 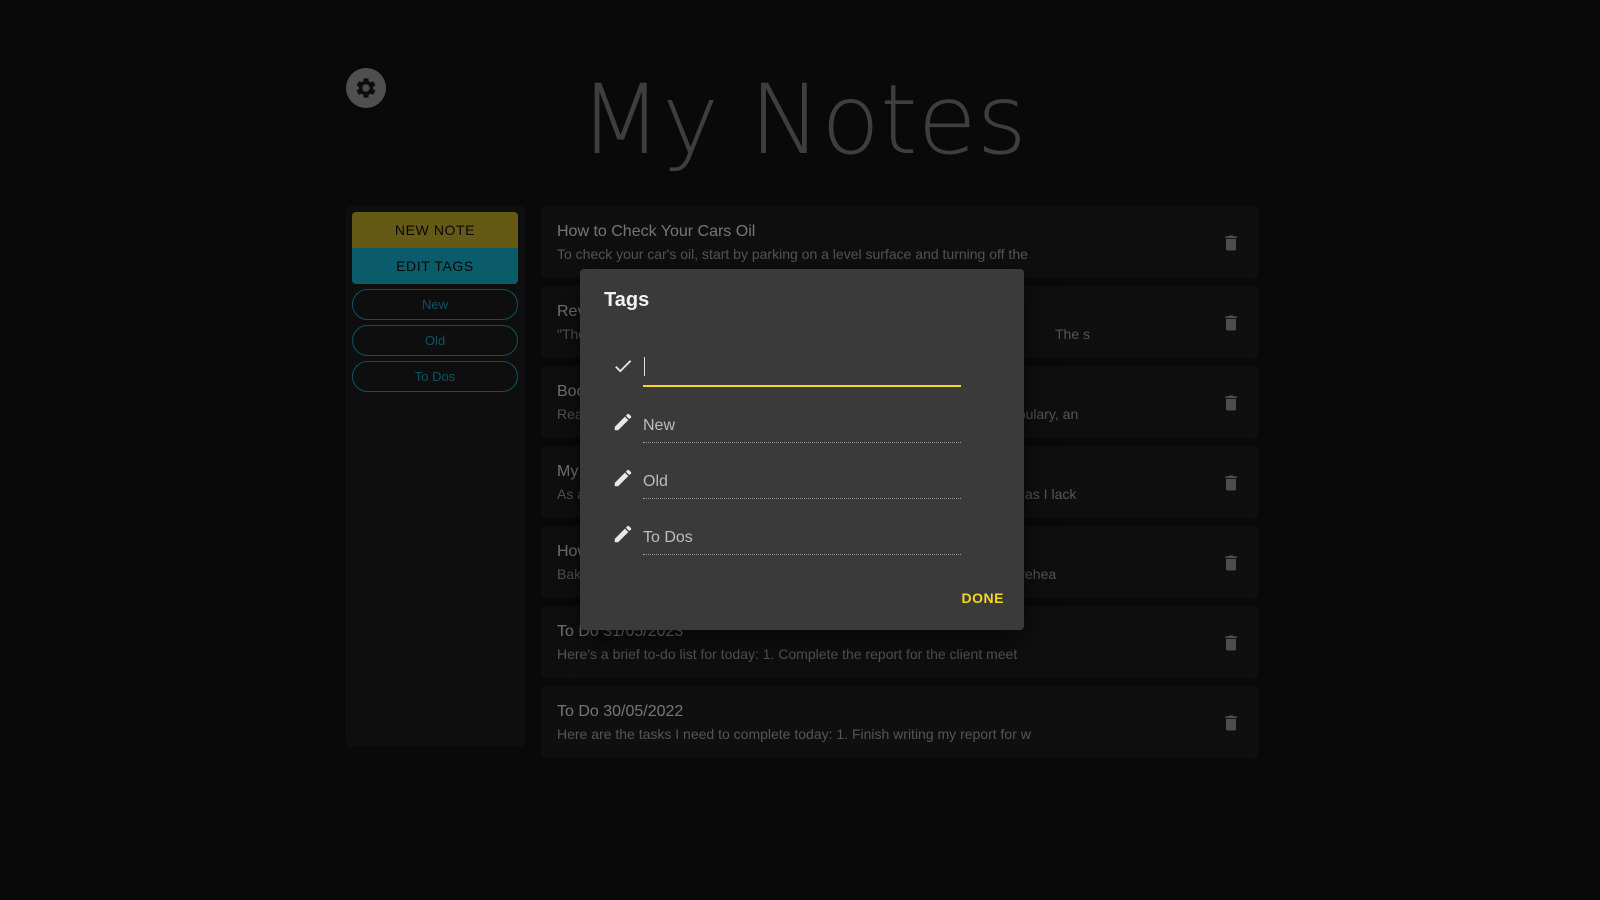 I want to click on new-tag-field, so click(x=802, y=367).